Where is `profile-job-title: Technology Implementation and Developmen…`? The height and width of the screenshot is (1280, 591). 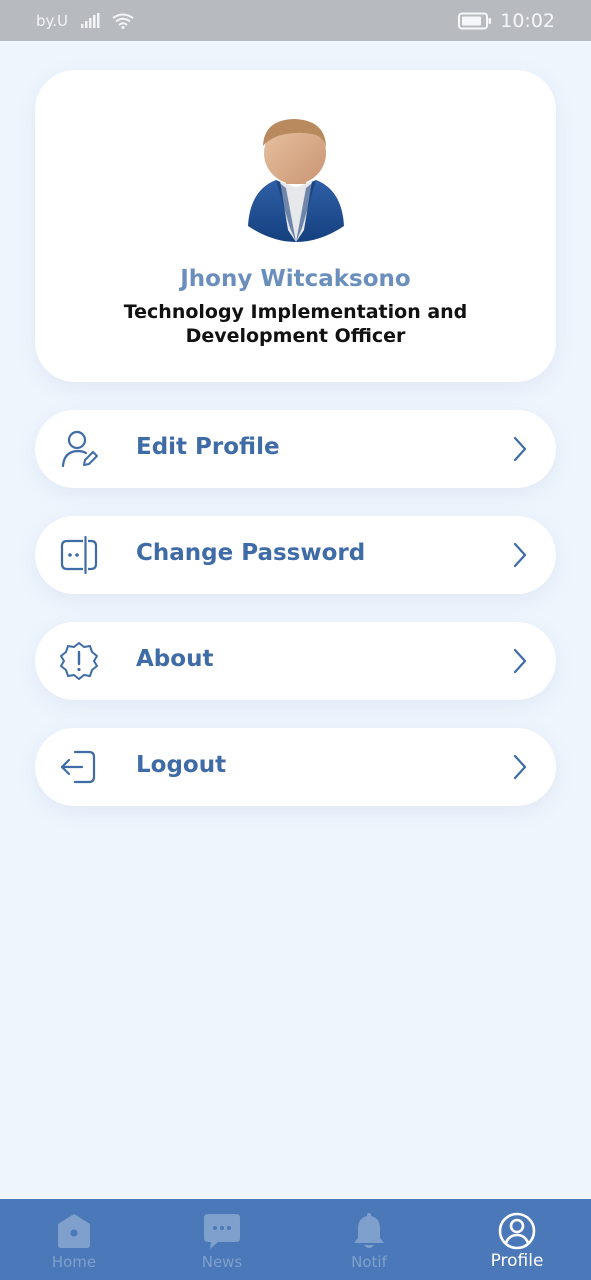
profile-job-title: Technology Implementation and Developmen… is located at coordinates (295, 324).